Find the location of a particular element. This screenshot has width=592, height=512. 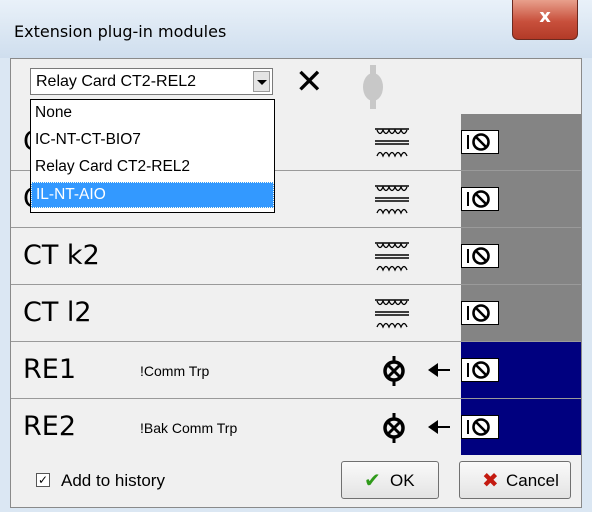

add-history-checkbox: ✓ is located at coordinates (43, 480).